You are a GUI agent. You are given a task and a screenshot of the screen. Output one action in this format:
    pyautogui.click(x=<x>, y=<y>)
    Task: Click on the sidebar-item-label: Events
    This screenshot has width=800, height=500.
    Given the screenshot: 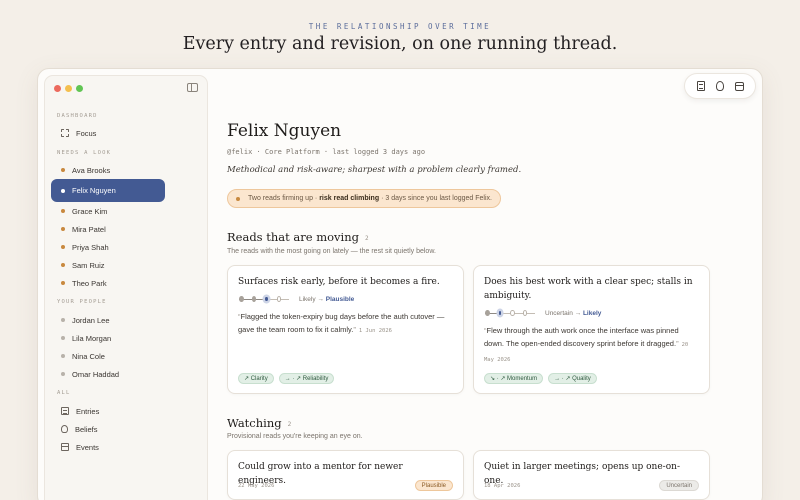 What is the action you would take?
    pyautogui.click(x=87, y=447)
    